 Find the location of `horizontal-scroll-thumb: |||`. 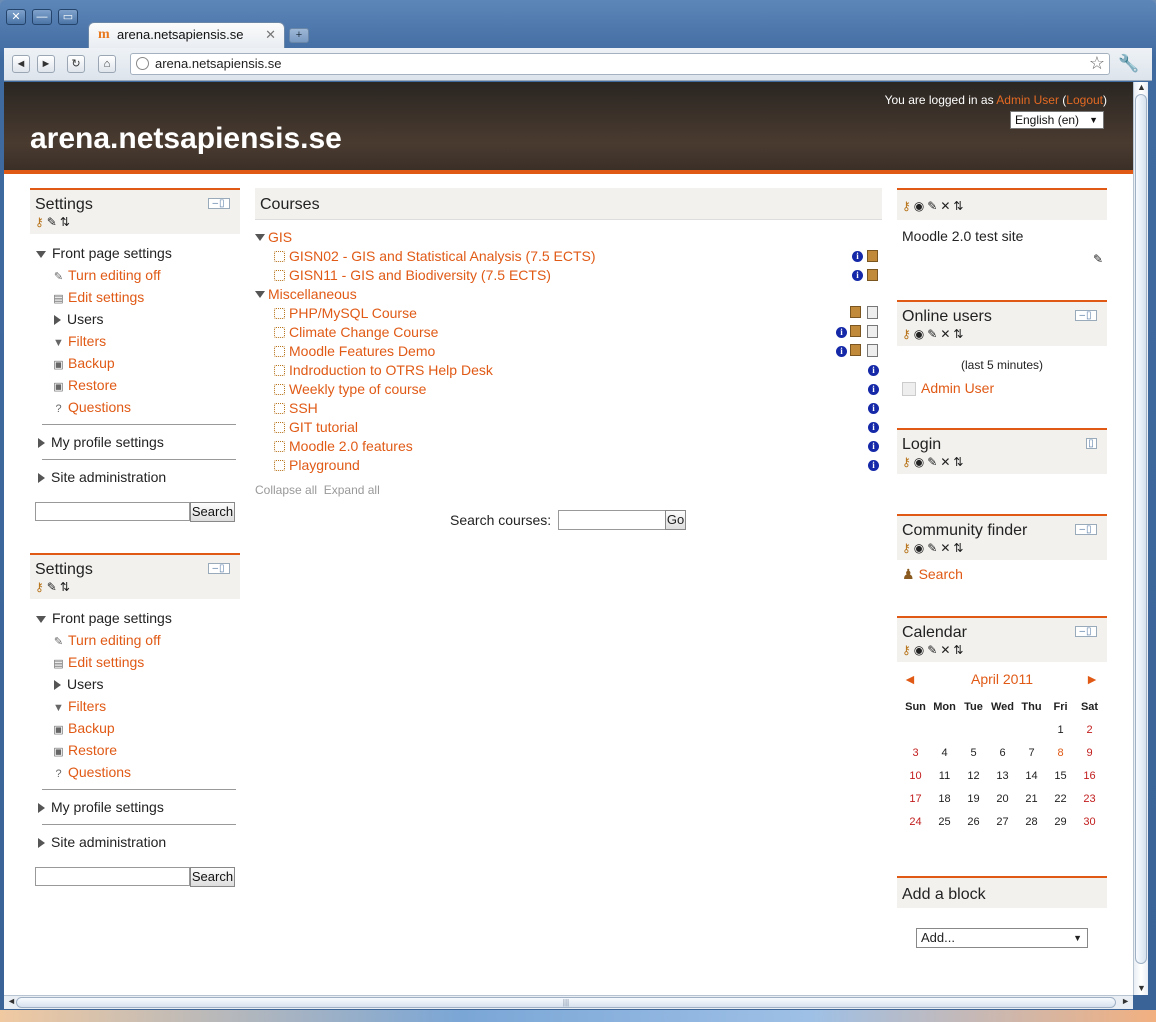

horizontal-scroll-thumb: ||| is located at coordinates (566, 1002).